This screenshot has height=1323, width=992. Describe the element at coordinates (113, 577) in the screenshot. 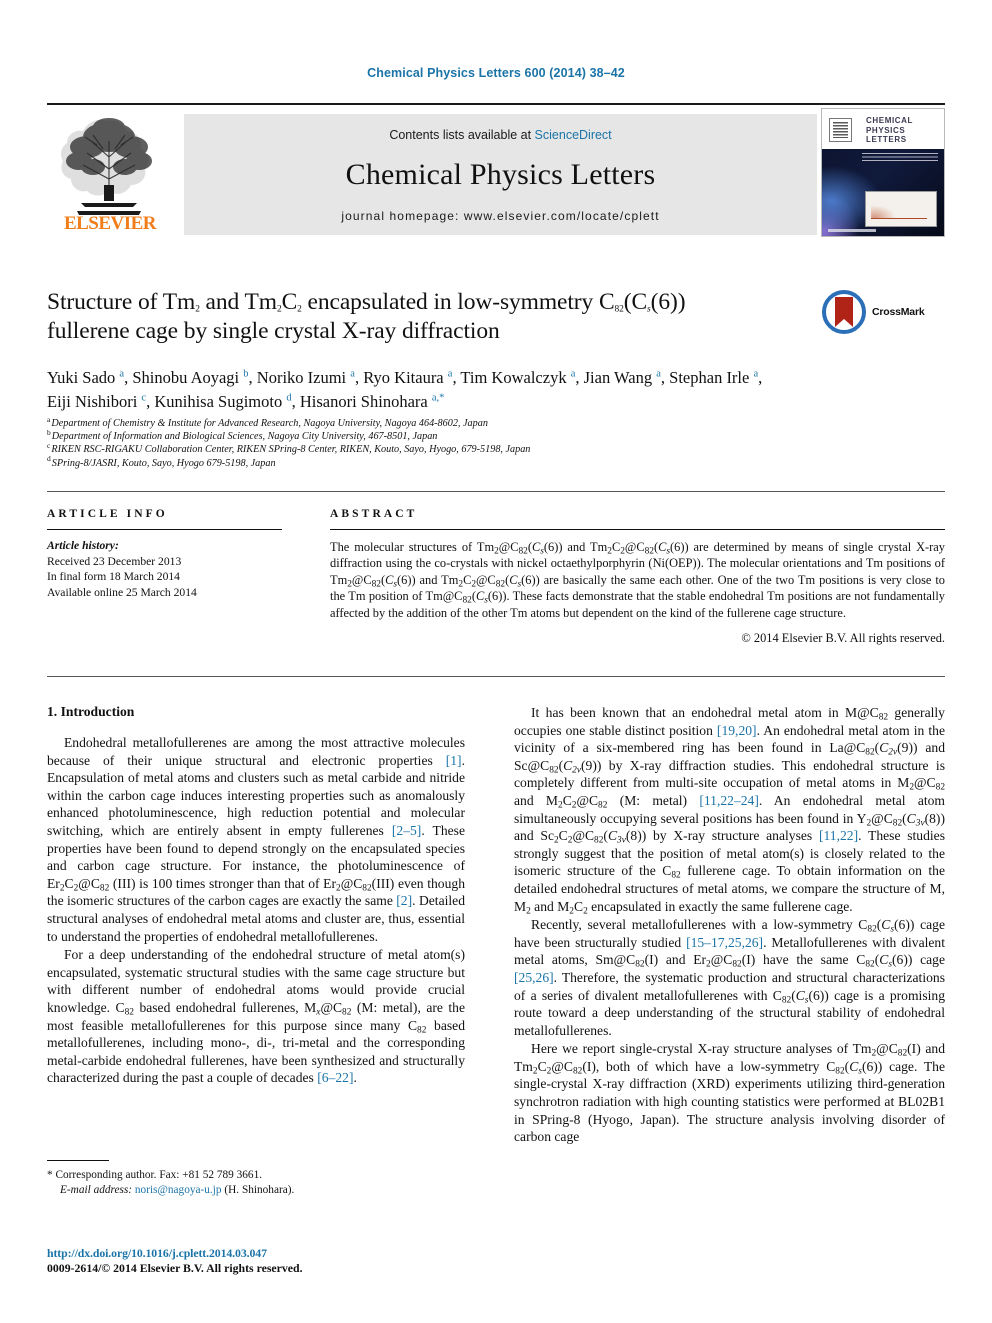

I see `article-final-form: In final form 18 March 2014` at that location.